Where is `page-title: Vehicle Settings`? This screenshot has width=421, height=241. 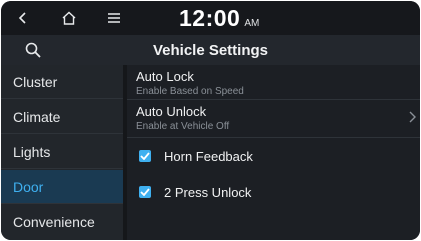 page-title: Vehicle Settings is located at coordinates (210, 50).